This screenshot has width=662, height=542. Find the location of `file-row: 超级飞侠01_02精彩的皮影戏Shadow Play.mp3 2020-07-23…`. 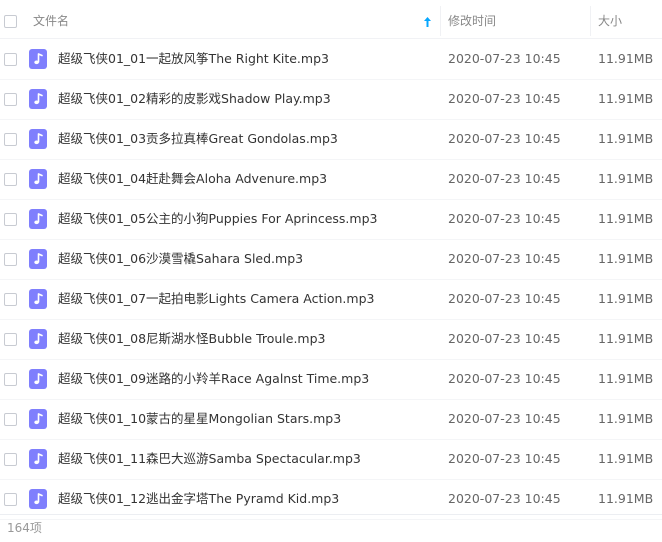

file-row: 超级飞侠01_02精彩的皮影戏Shadow Play.mp3 2020-07-23… is located at coordinates (331, 99).